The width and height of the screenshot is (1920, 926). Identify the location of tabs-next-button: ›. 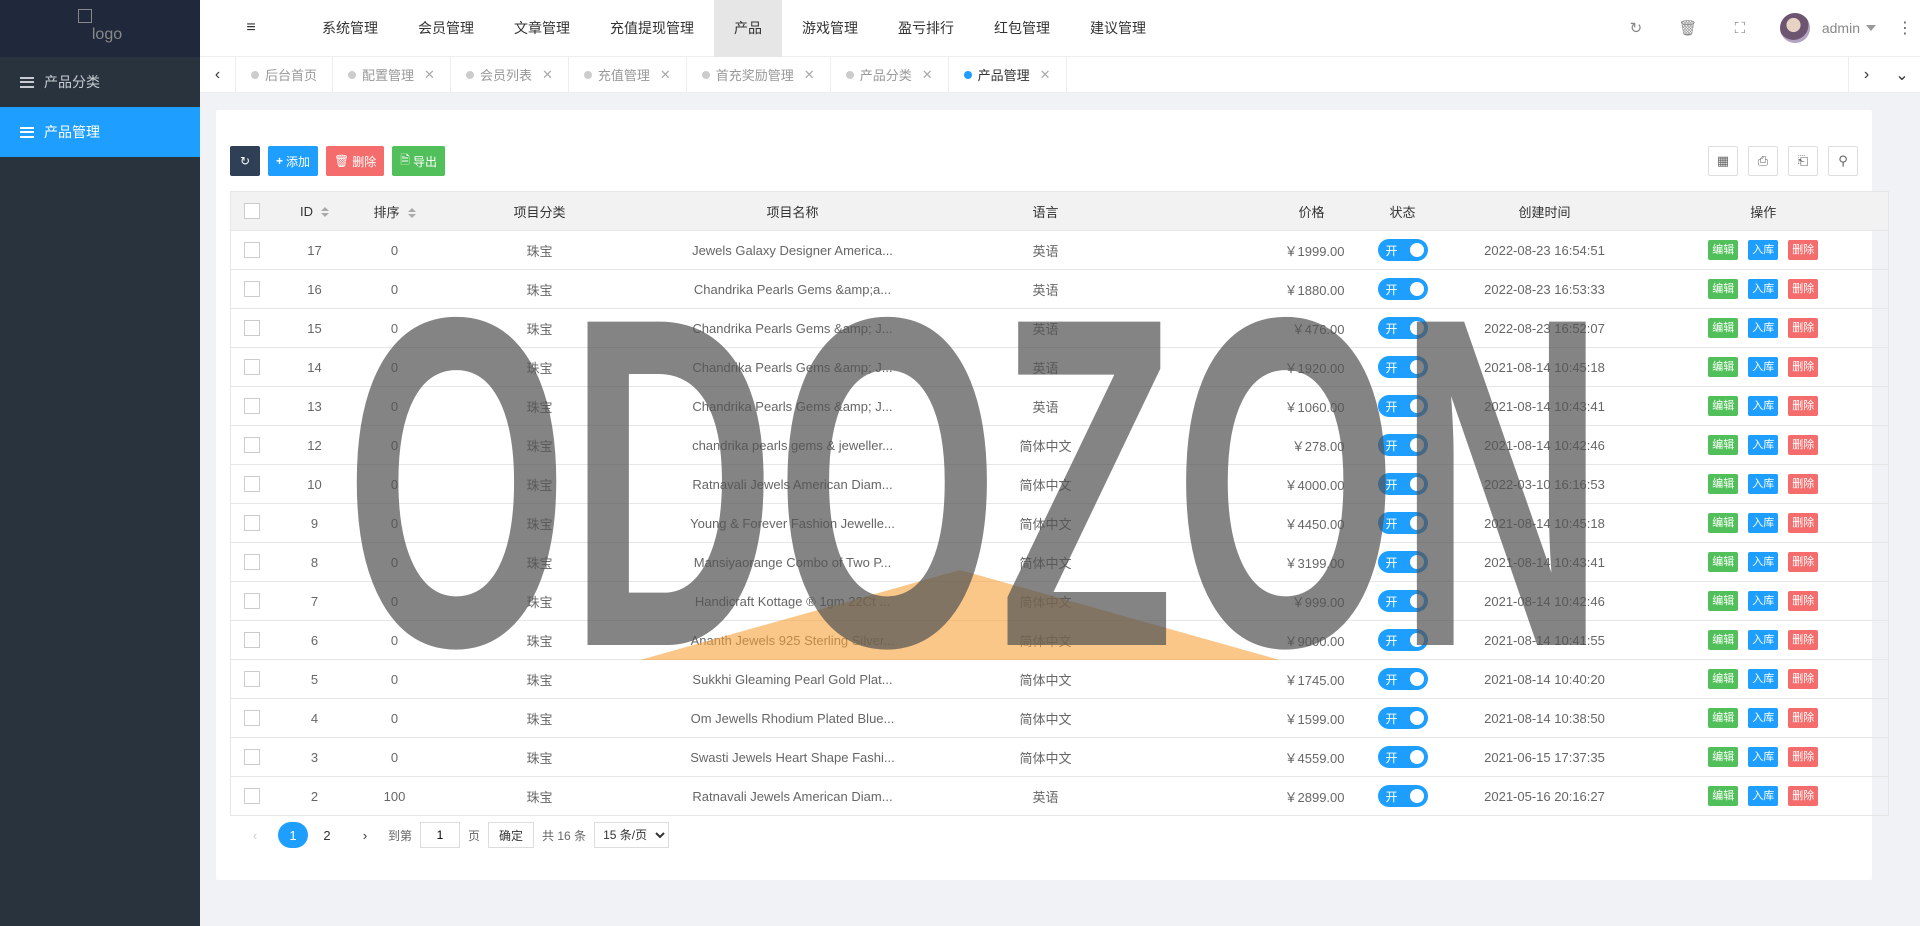
(1866, 74).